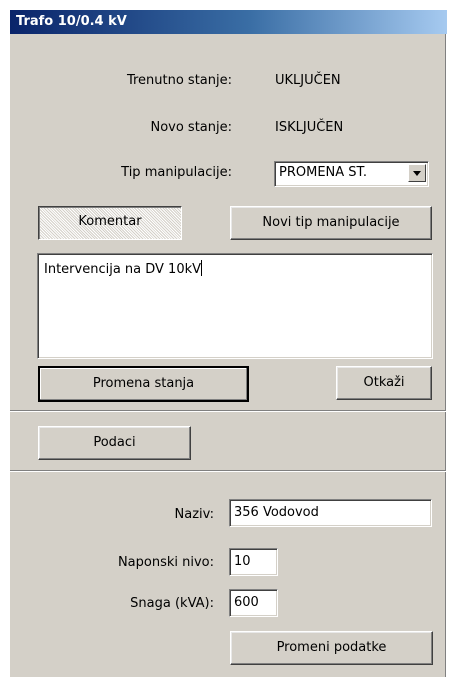 Image resolution: width=449 pixels, height=677 pixels. What do you see at coordinates (110, 223) in the screenshot?
I see `comment-toggle-button: Komentar` at bounding box center [110, 223].